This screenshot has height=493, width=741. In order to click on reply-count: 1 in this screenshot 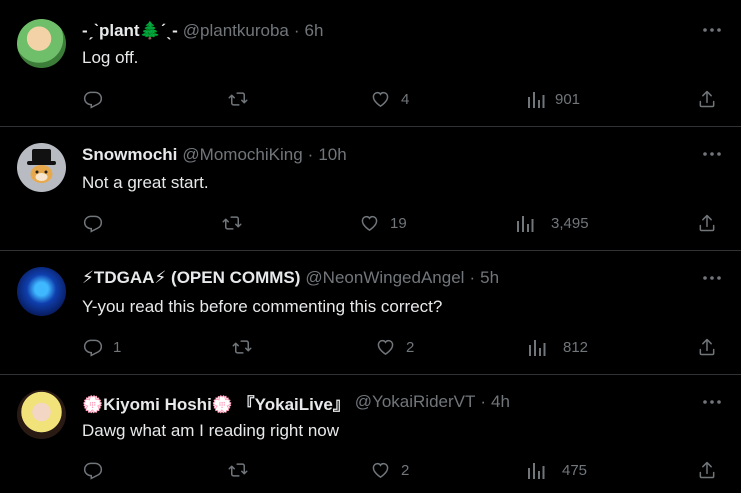, I will do `click(117, 347)`.